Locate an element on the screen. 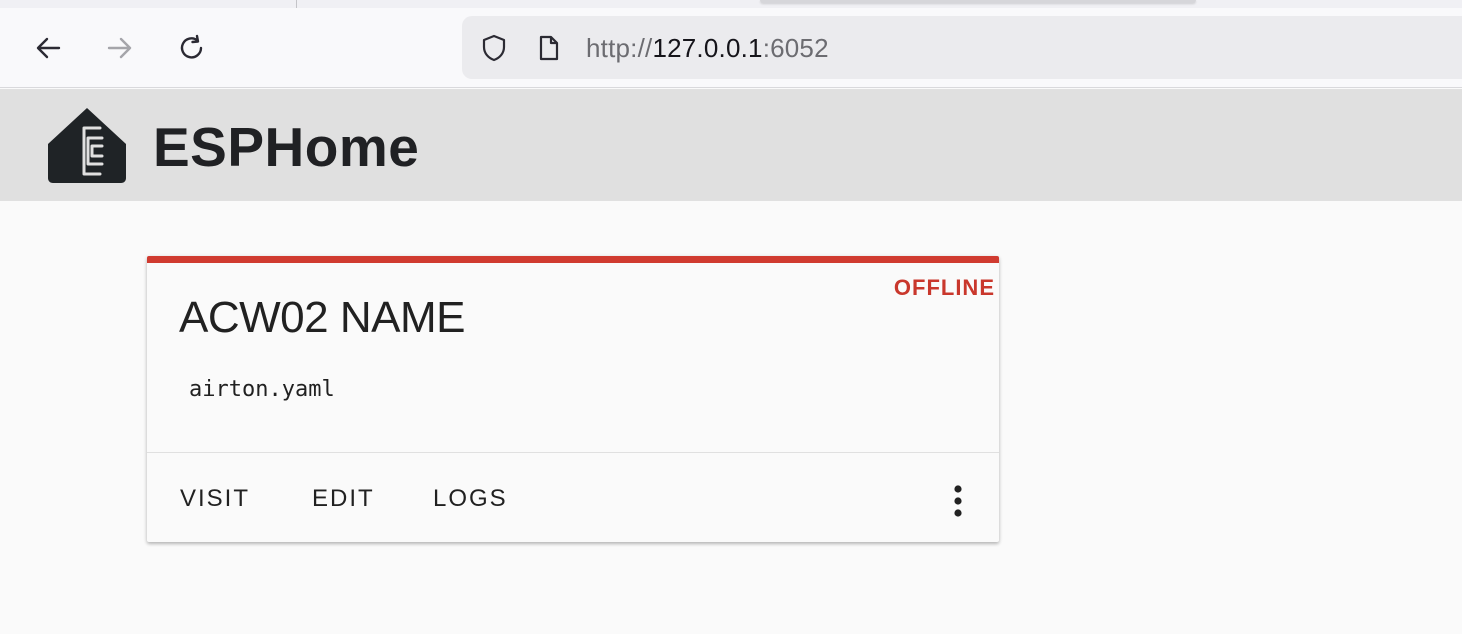  logs-button: LOGS is located at coordinates (470, 499).